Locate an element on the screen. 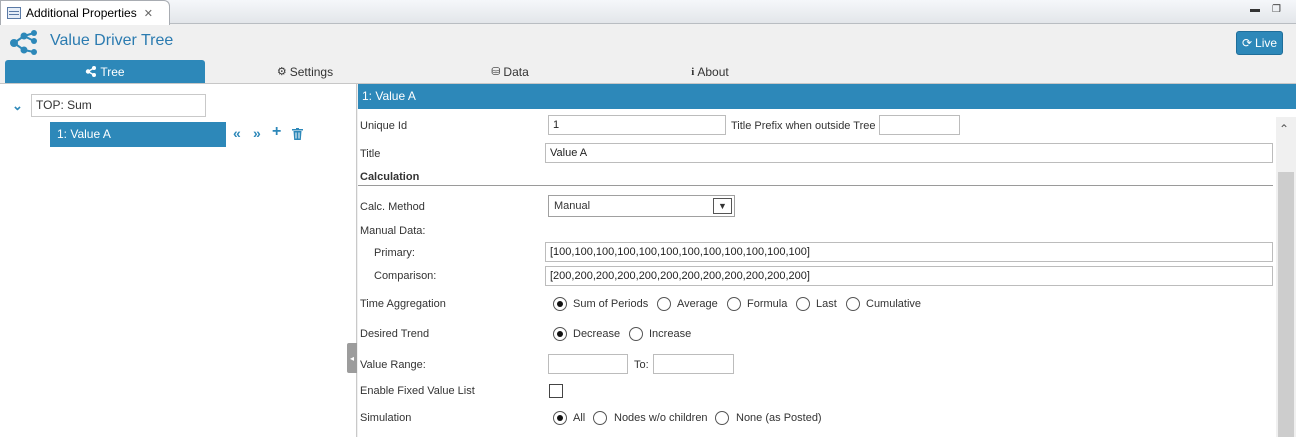 The height and width of the screenshot is (437, 1296). value-range-label: Value Range: is located at coordinates (393, 365).